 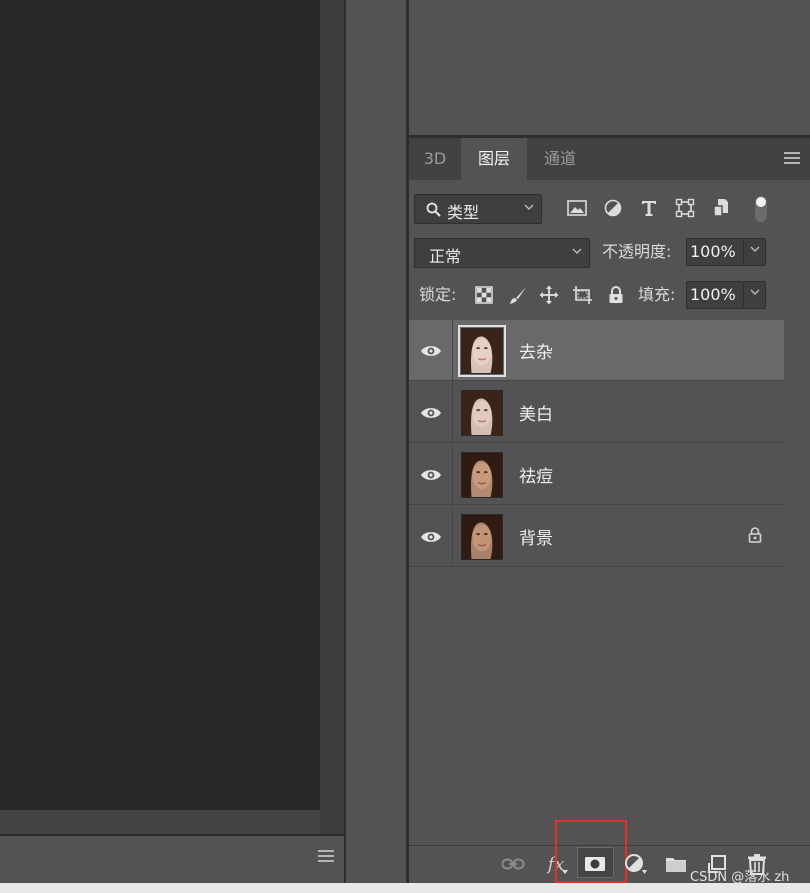 What do you see at coordinates (536, 539) in the screenshot?
I see `layer-name: 背景` at bounding box center [536, 539].